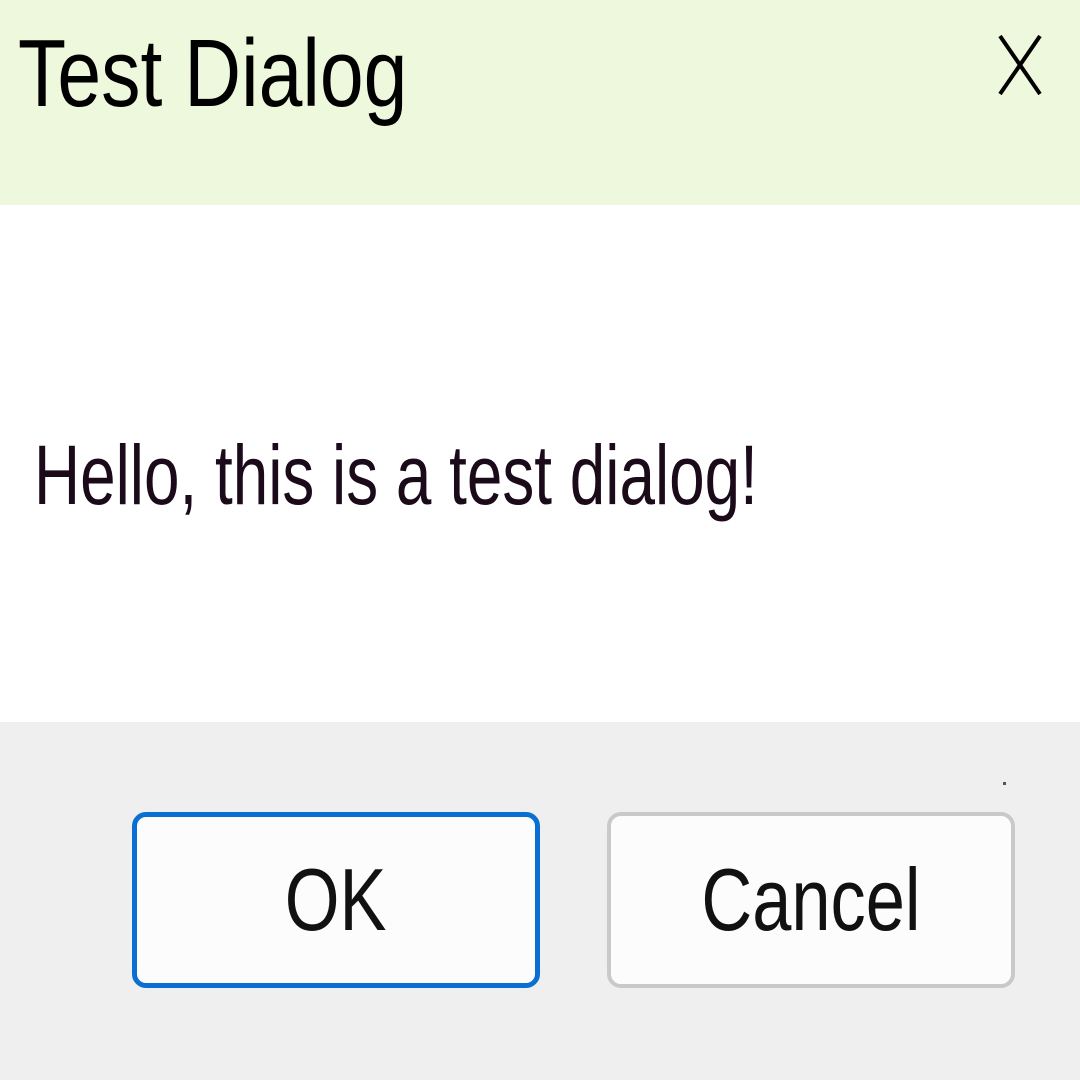  I want to click on ok-button: OK, so click(336, 900).